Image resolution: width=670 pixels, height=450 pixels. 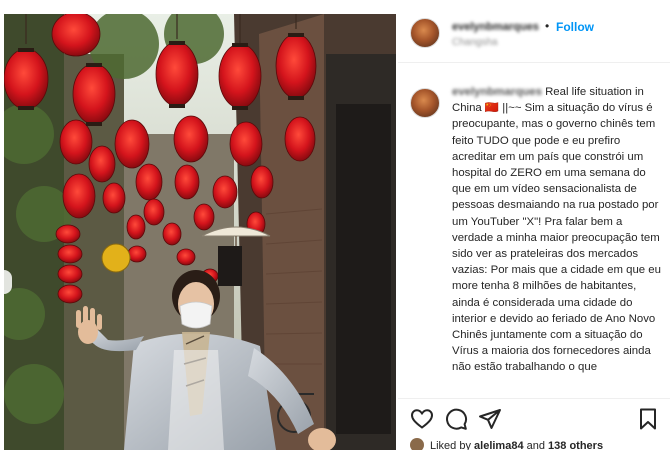 I want to click on liker-username: alelima84, so click(x=499, y=445).